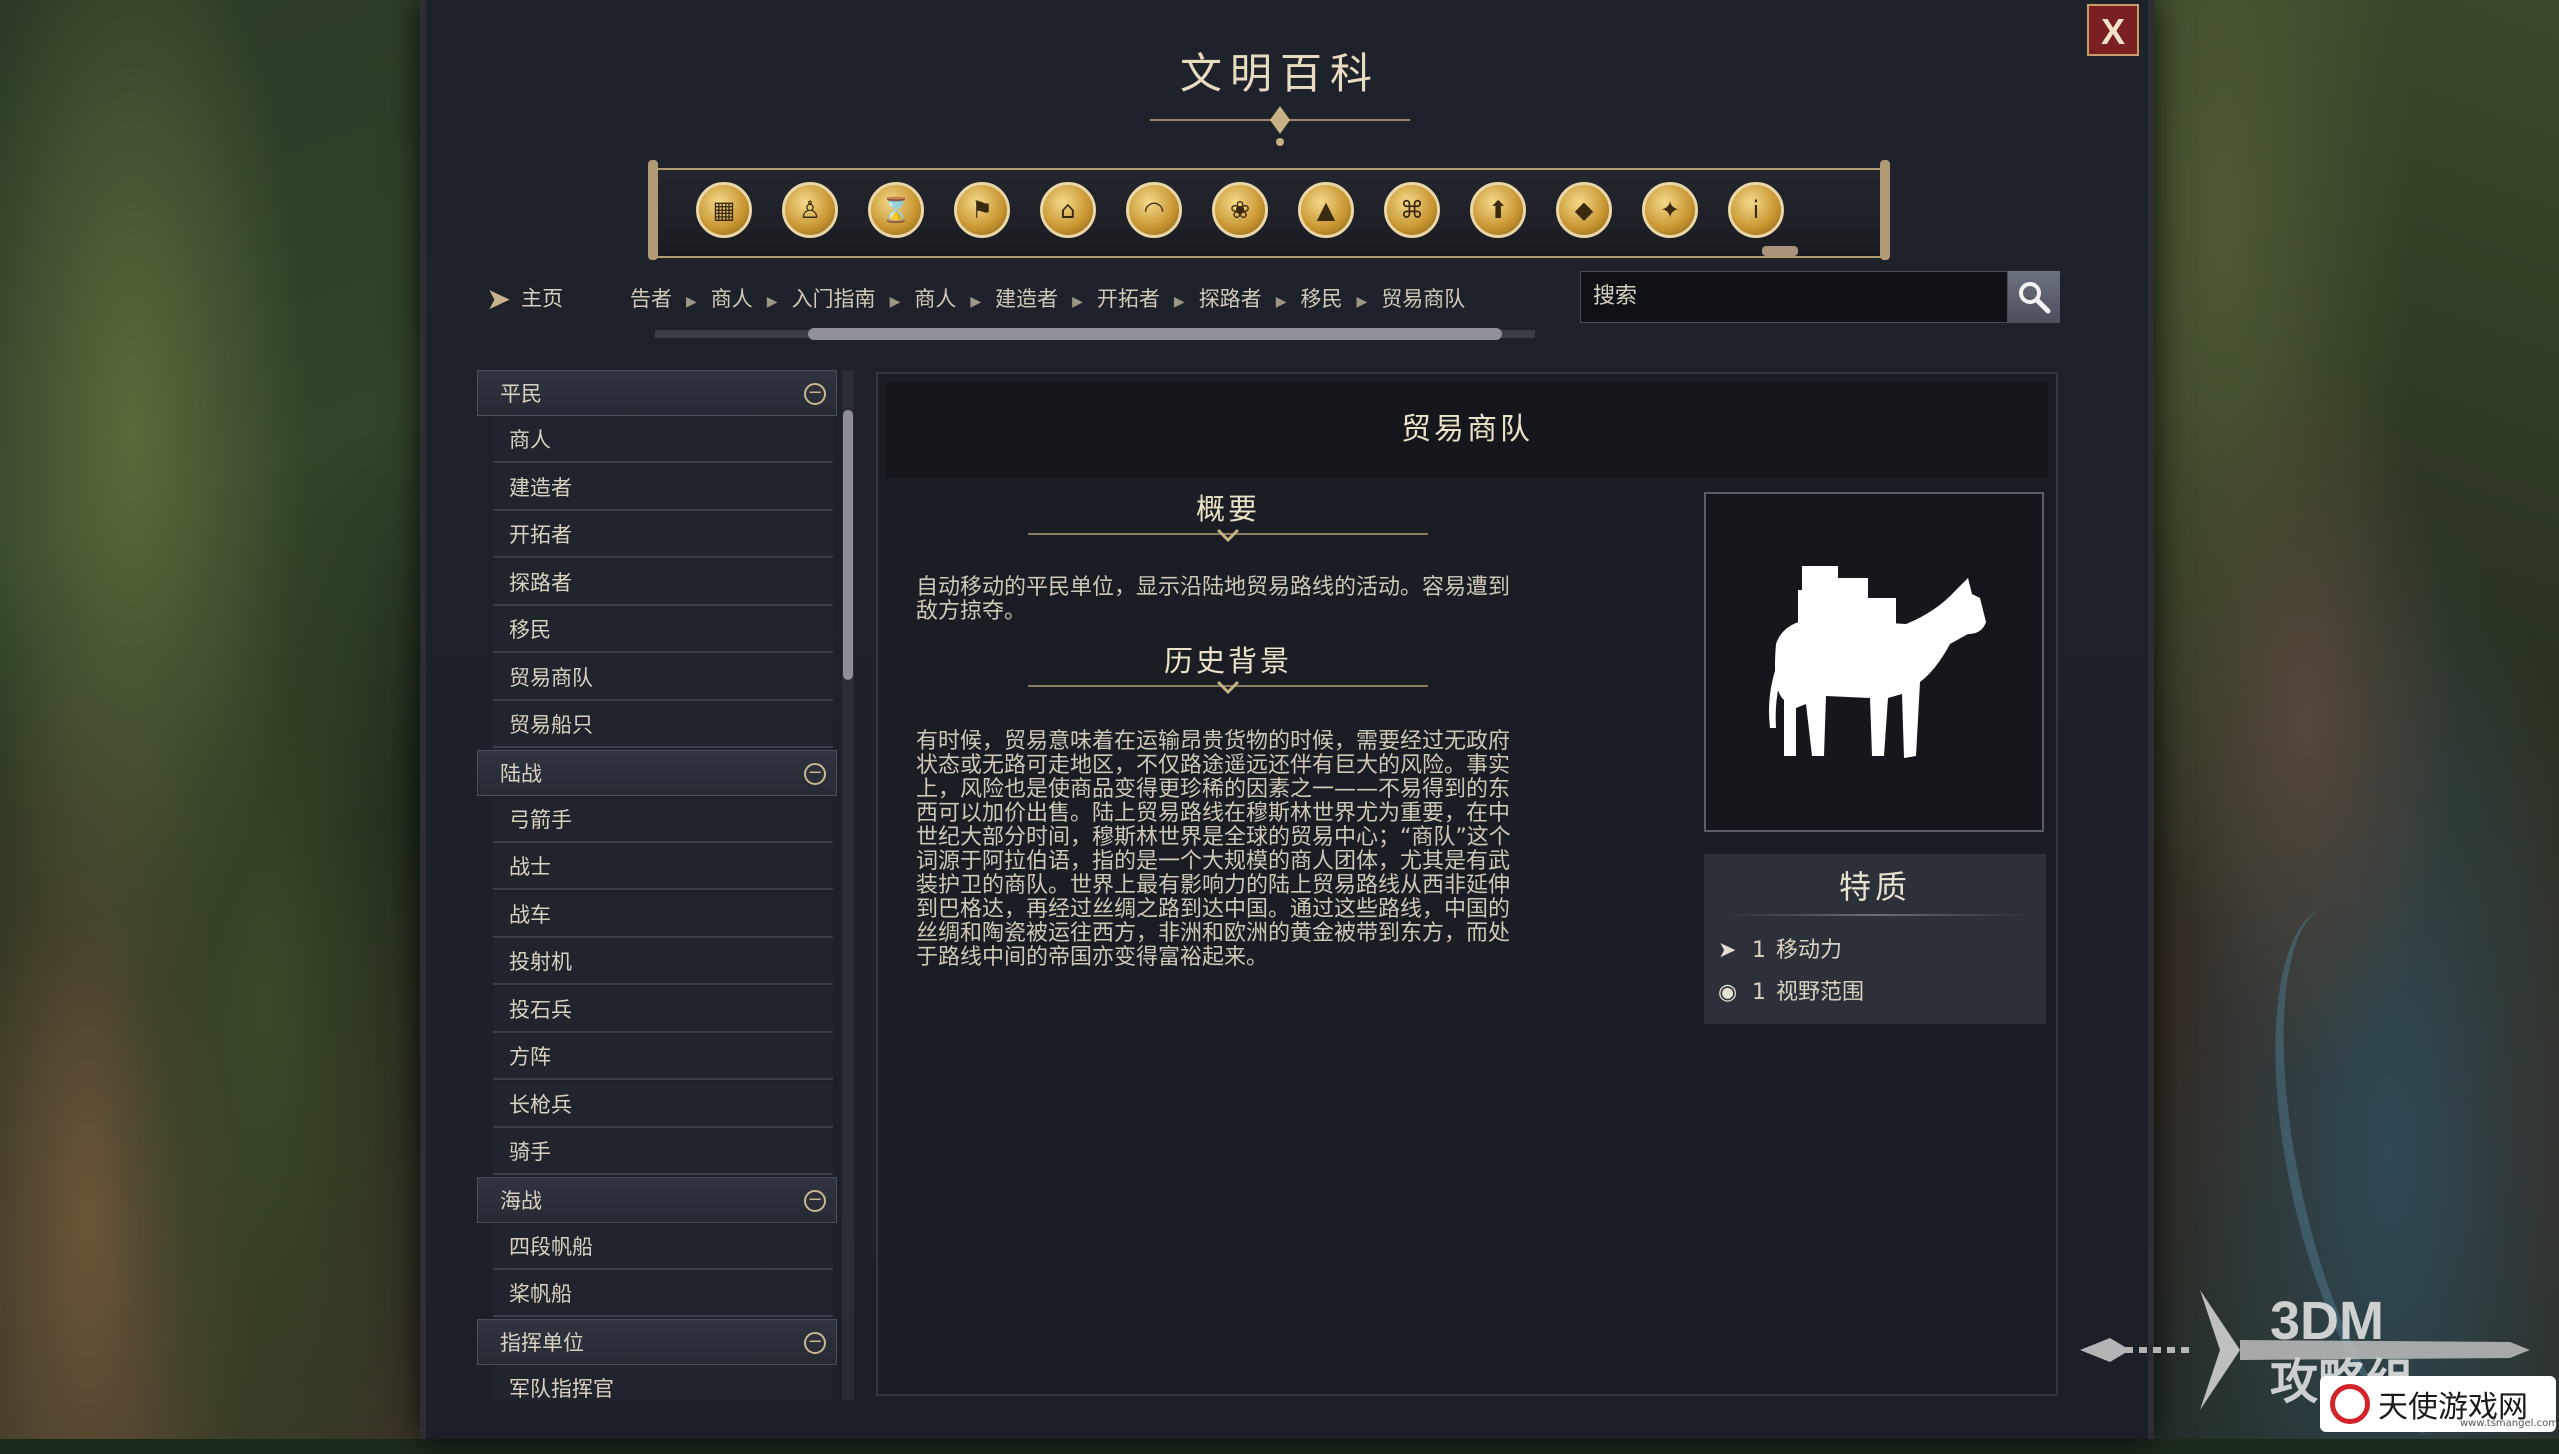 The height and width of the screenshot is (1454, 2559). What do you see at coordinates (542, 1342) in the screenshot?
I see `sidebar-group-label: 指挥单位` at bounding box center [542, 1342].